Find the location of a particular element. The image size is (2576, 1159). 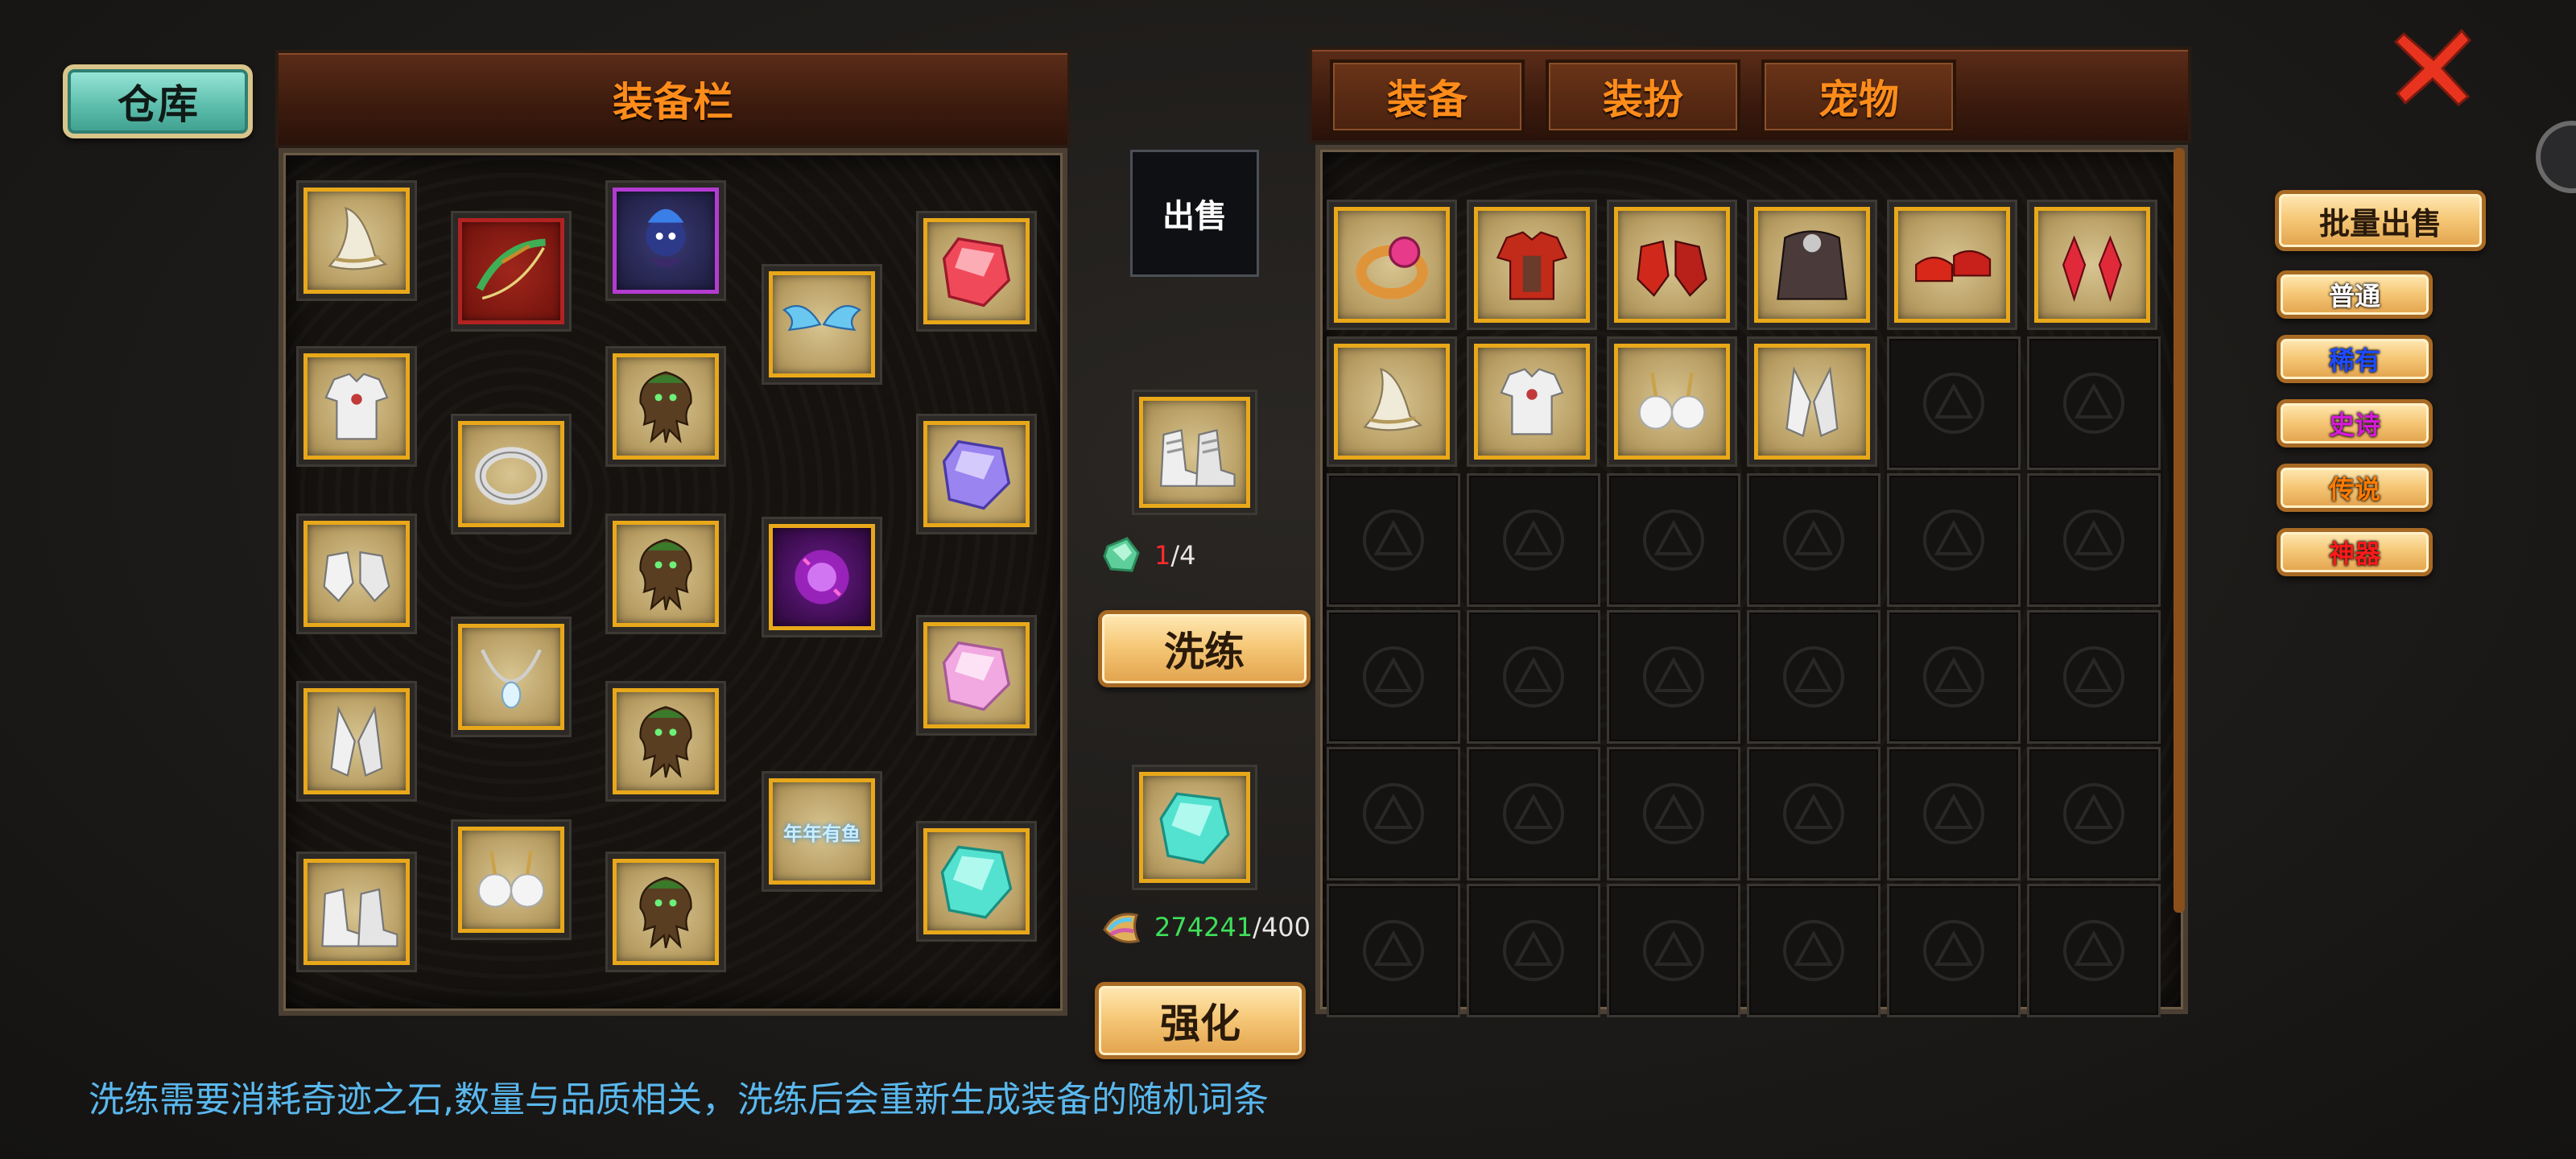

warehouse-button: 仓库 is located at coordinates (158, 101).